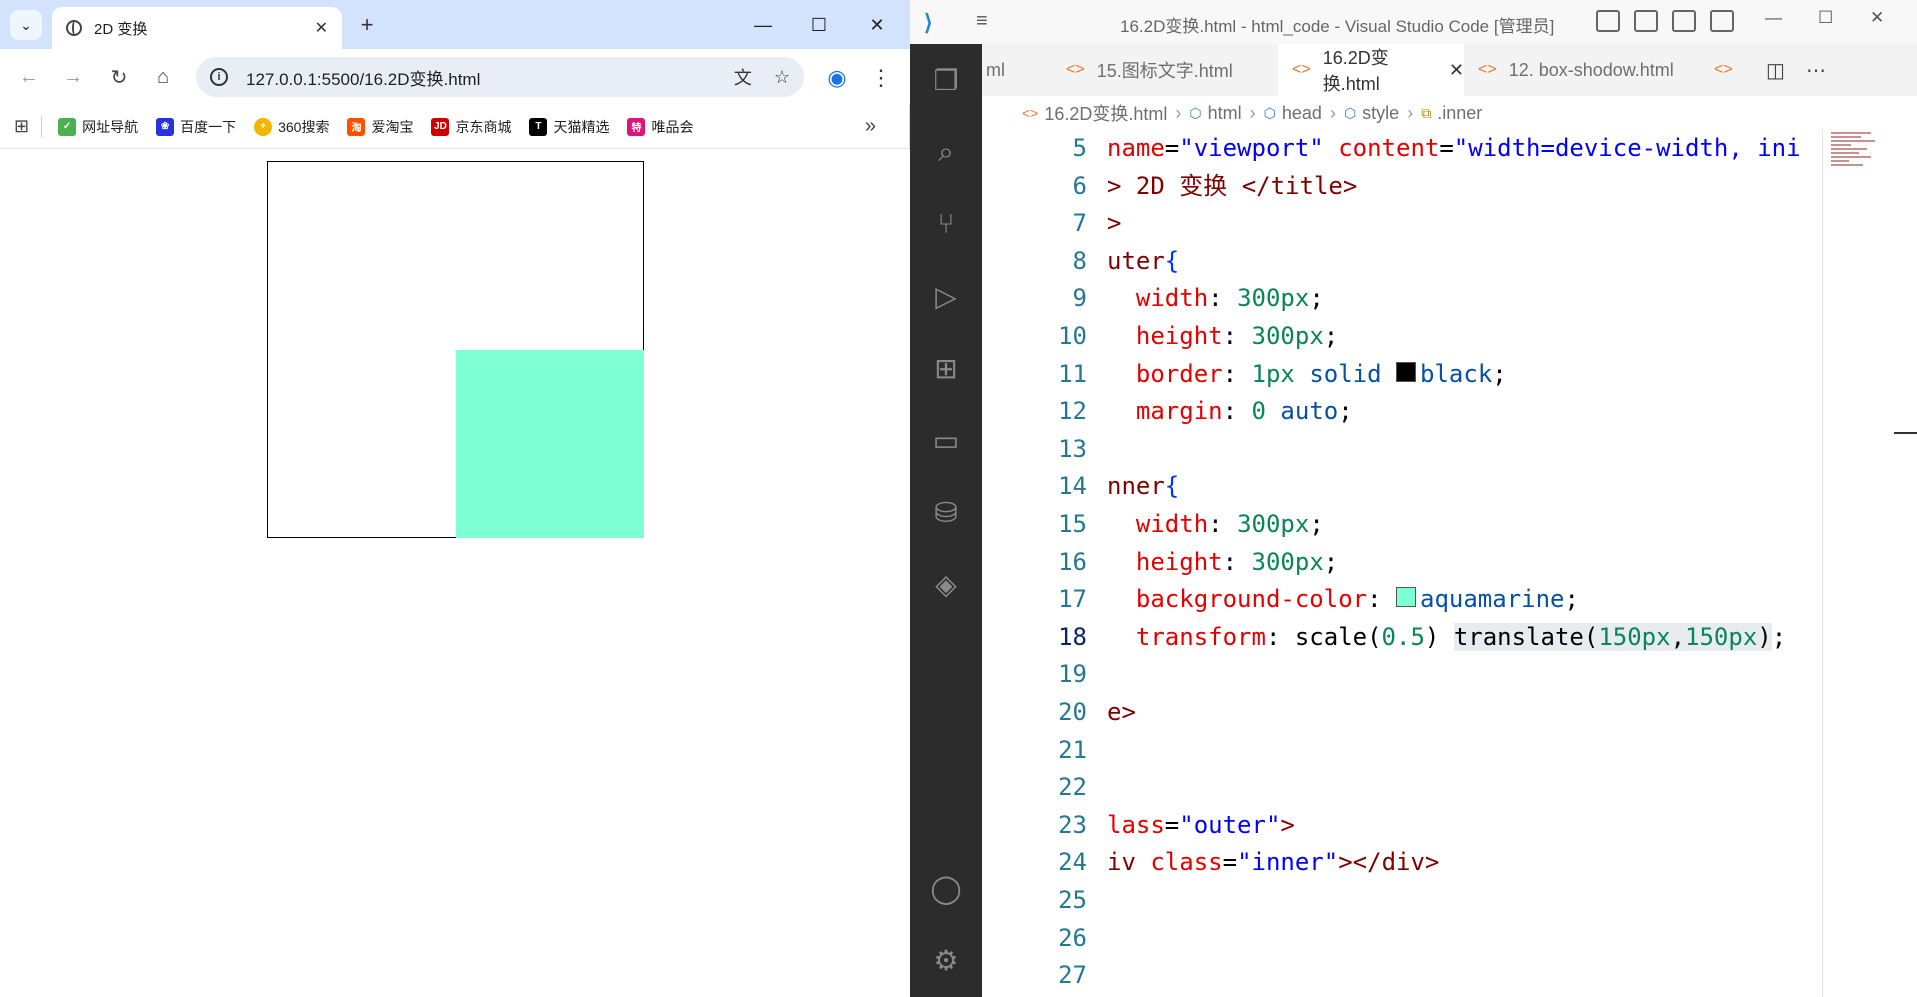  What do you see at coordinates (946, 296) in the screenshot?
I see `run-debug-icon: ▷` at bounding box center [946, 296].